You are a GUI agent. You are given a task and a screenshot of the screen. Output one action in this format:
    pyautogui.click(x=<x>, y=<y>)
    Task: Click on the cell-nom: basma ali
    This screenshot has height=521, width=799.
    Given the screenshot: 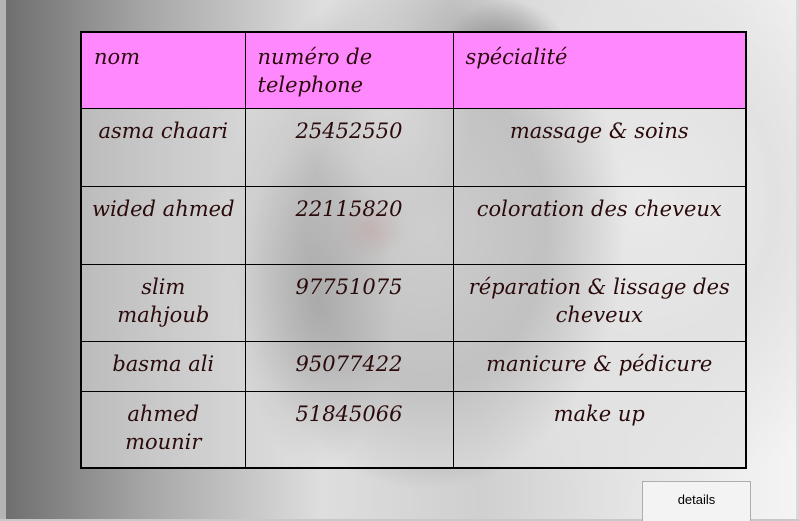 What is the action you would take?
    pyautogui.click(x=163, y=366)
    